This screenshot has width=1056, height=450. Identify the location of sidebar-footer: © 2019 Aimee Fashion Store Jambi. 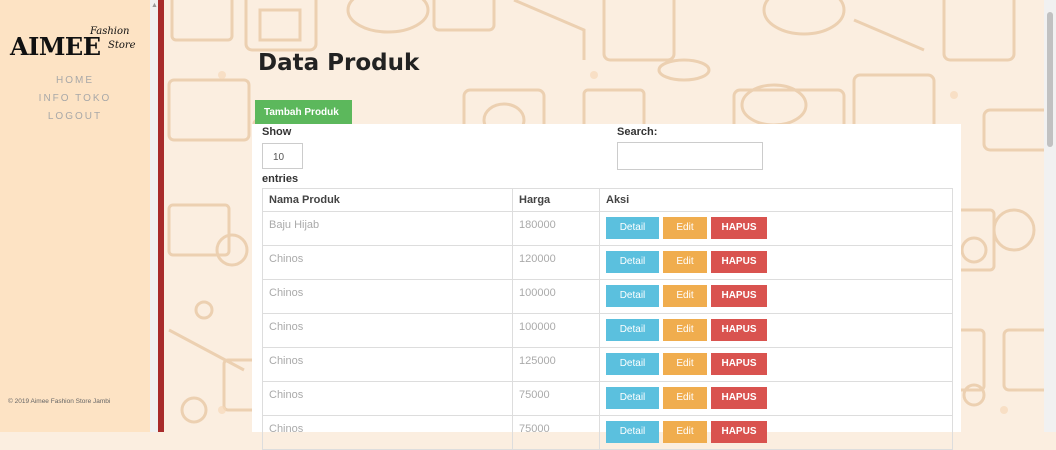
(59, 401).